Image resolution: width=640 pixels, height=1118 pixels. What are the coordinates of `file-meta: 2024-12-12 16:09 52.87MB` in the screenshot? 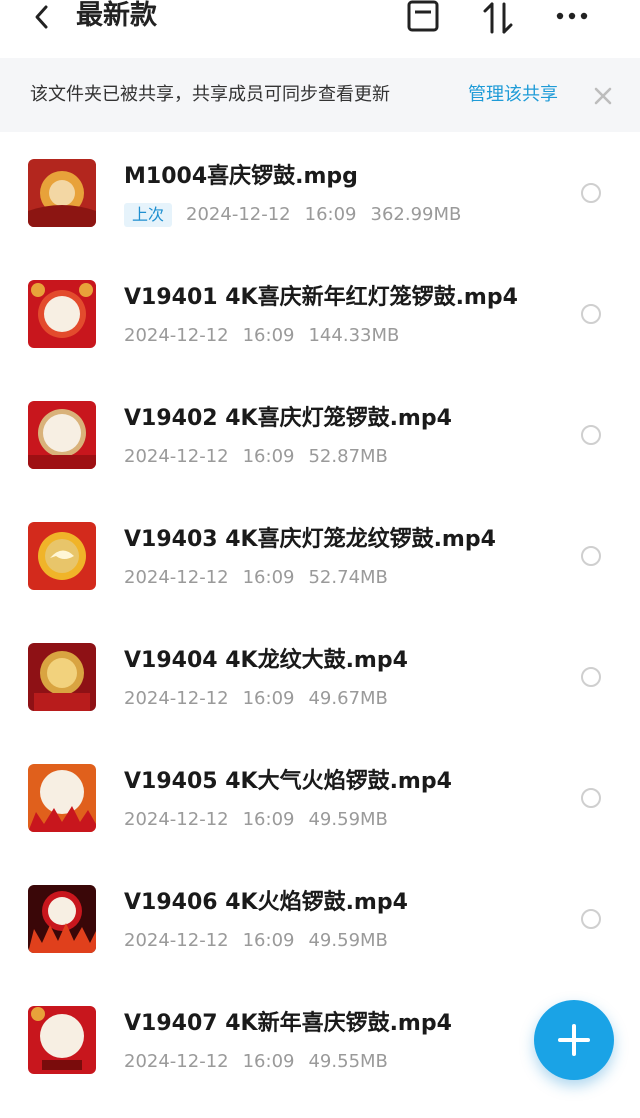 It's located at (263, 457).